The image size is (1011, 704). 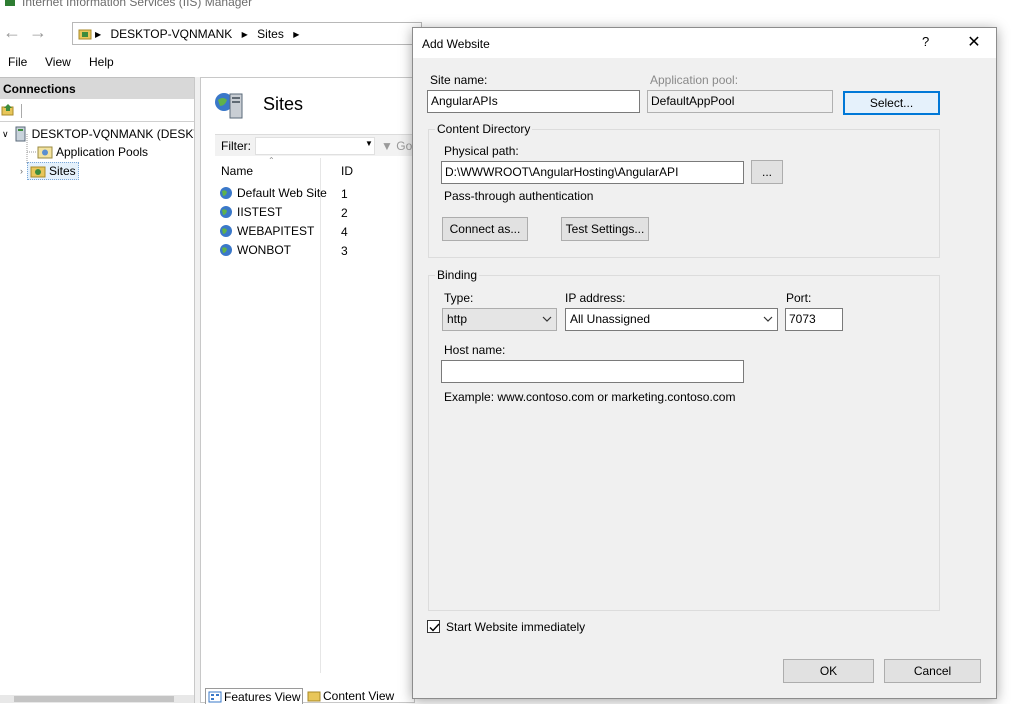 I want to click on chevron-down-icon: ▼, so click(x=369, y=143).